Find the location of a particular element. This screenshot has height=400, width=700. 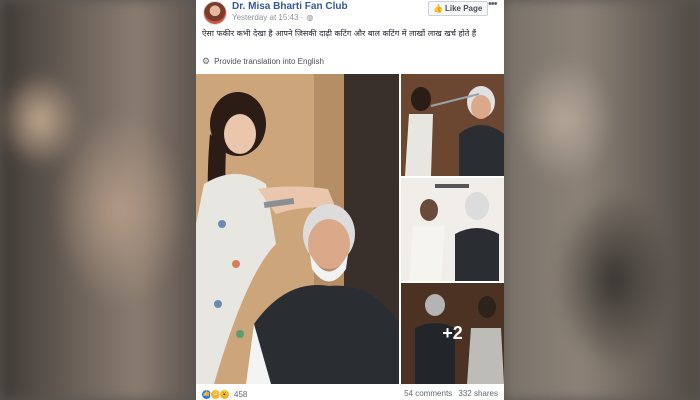

side-photo-3: +2 is located at coordinates (452, 333).